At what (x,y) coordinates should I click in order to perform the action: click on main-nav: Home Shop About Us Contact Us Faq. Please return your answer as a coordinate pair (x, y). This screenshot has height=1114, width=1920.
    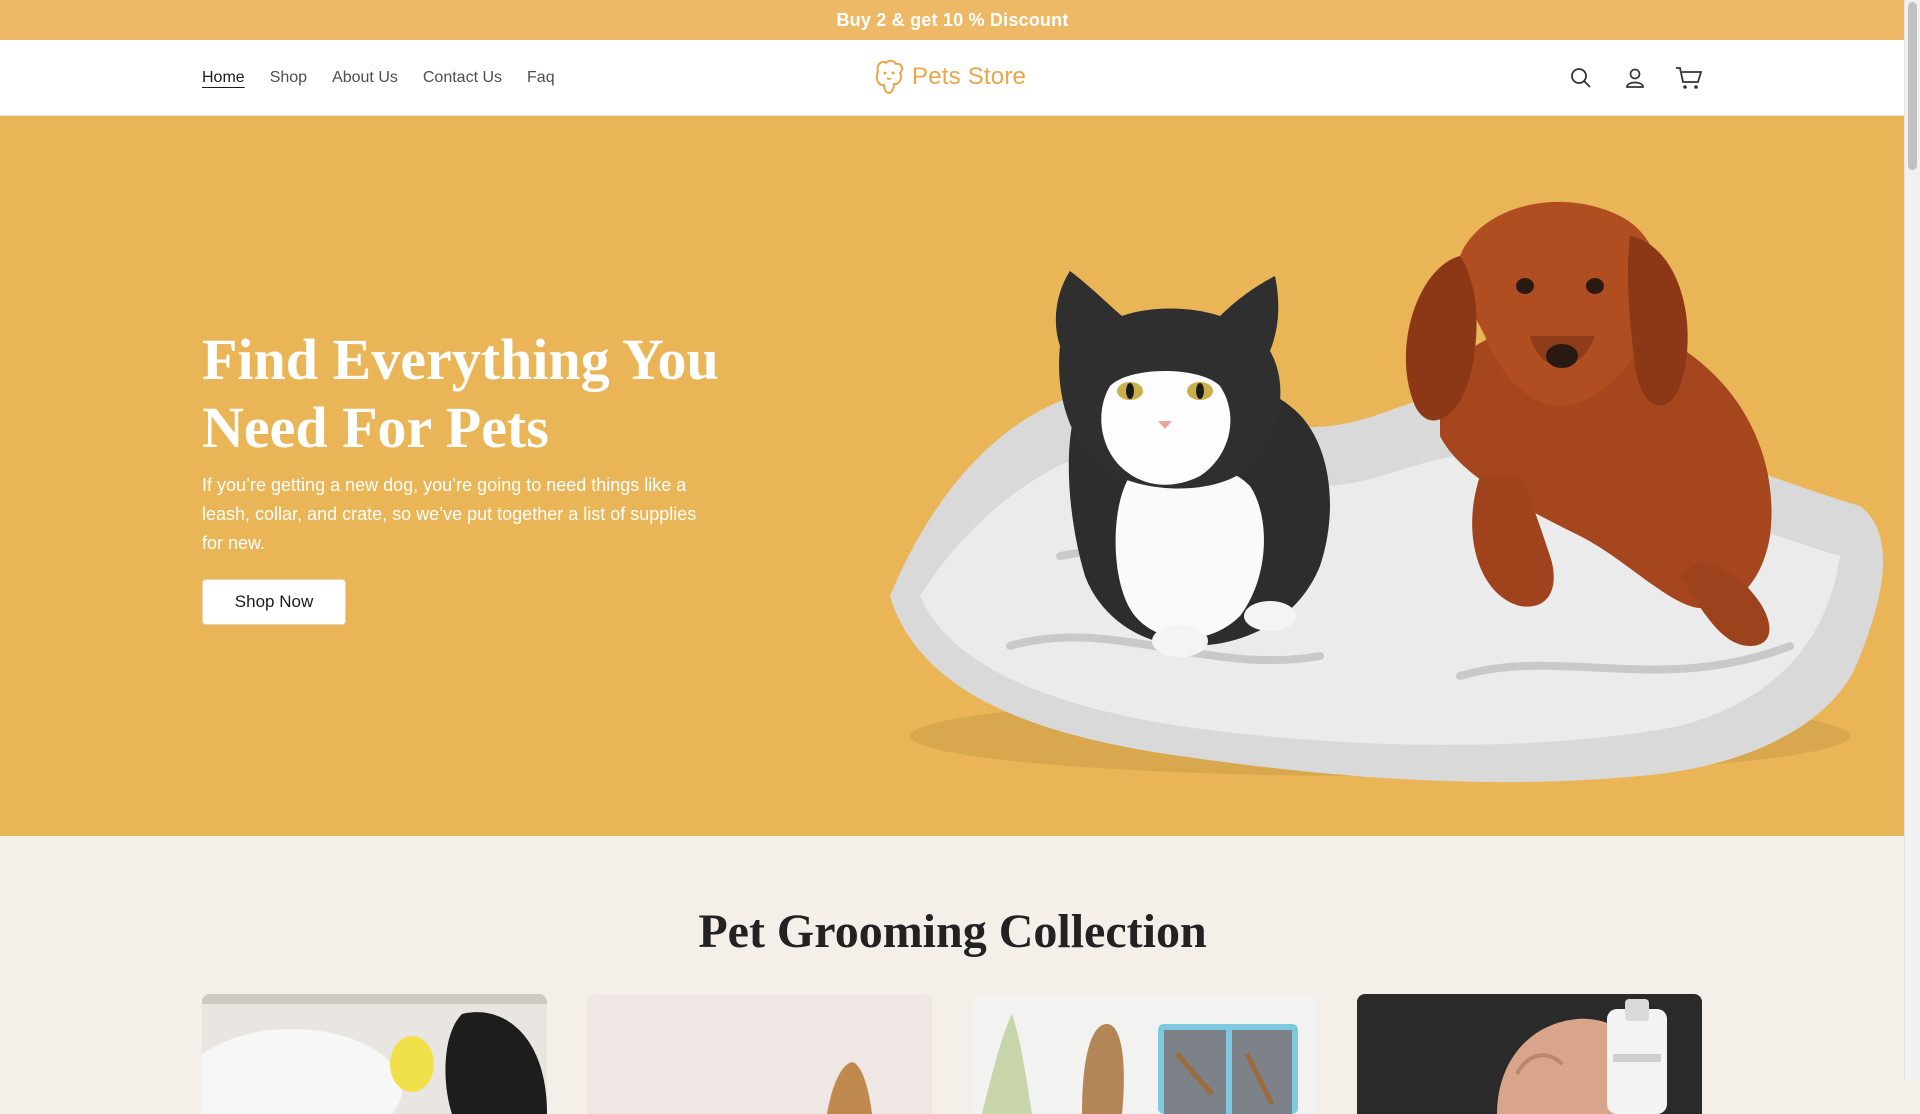
    Looking at the image, I should click on (378, 77).